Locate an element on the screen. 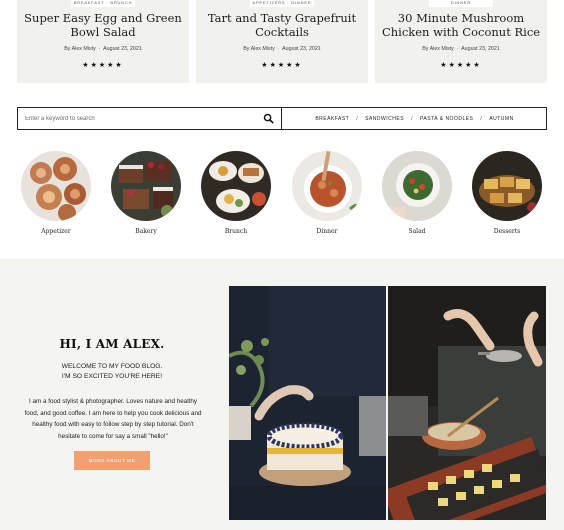  search-input is located at coordinates (150, 118).